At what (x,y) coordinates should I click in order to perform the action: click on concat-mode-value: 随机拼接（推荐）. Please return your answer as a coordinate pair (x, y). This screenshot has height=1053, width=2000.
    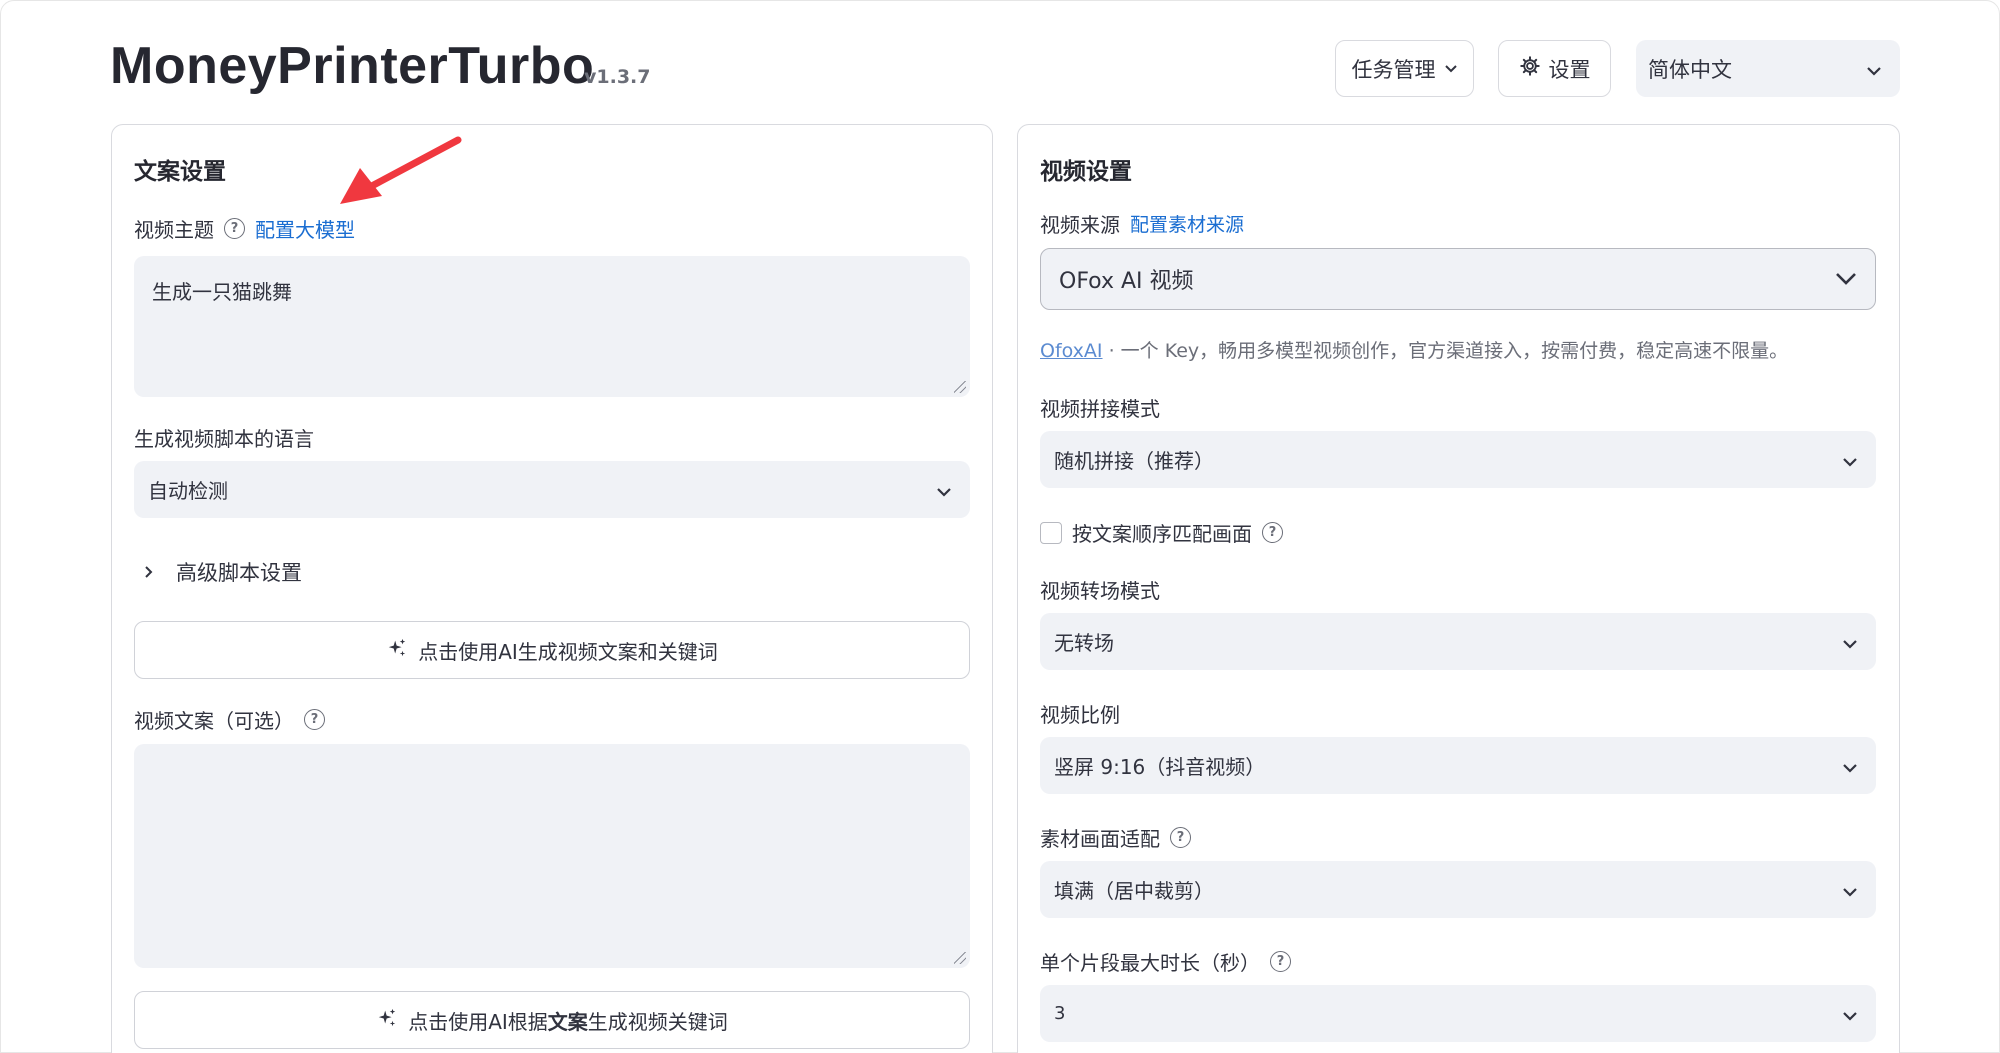
    Looking at the image, I should click on (1134, 461).